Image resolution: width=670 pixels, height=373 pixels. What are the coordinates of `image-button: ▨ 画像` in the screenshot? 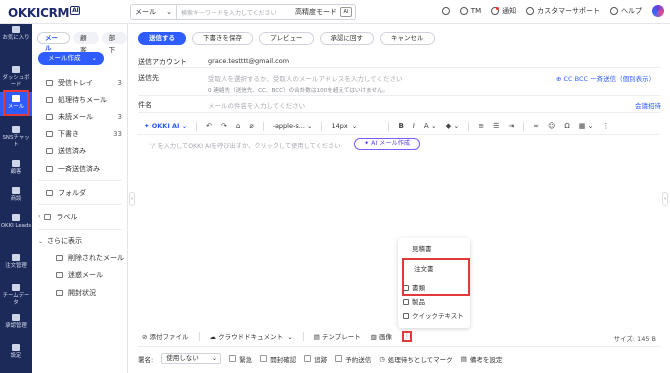 It's located at (381, 336).